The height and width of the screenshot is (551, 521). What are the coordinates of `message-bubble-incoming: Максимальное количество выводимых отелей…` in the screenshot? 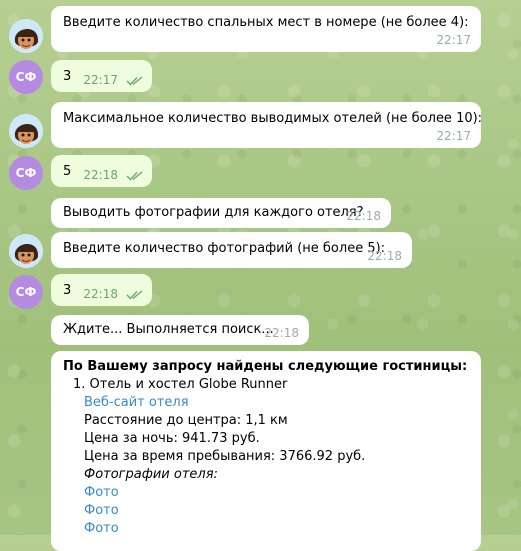 It's located at (267, 125).